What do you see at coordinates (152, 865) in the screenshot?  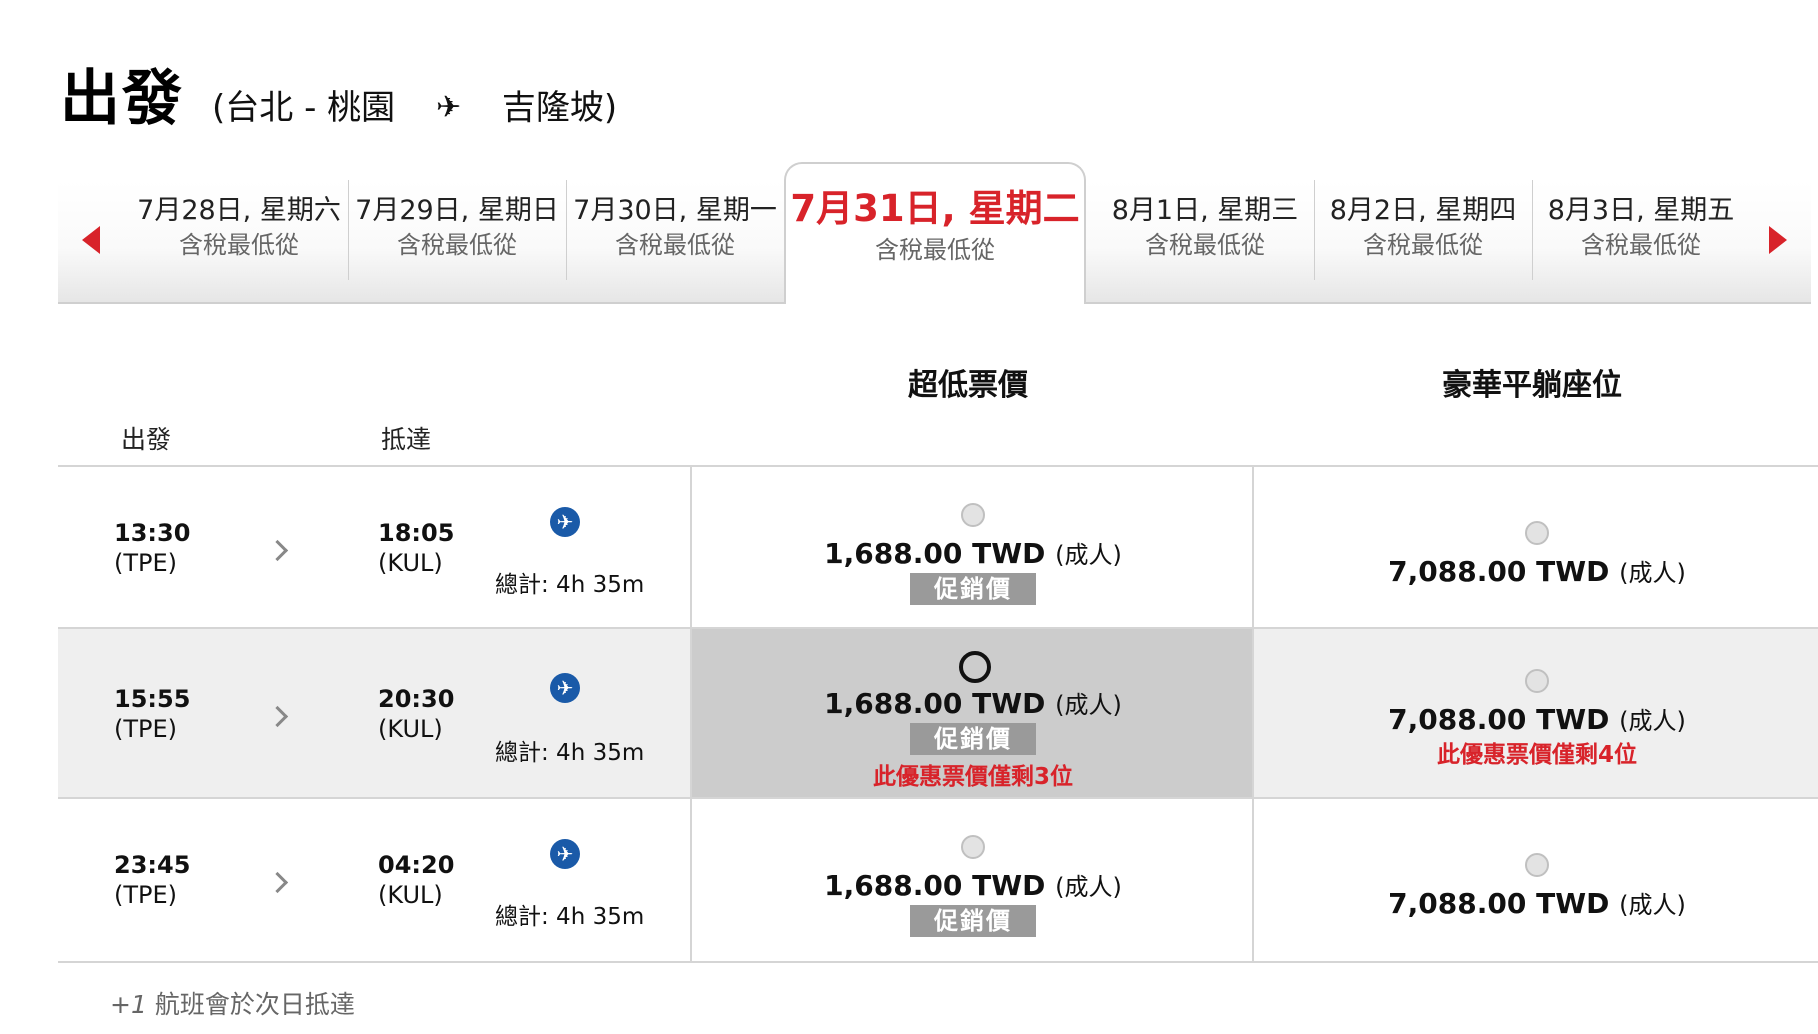 I see `departure-time: 23:45` at bounding box center [152, 865].